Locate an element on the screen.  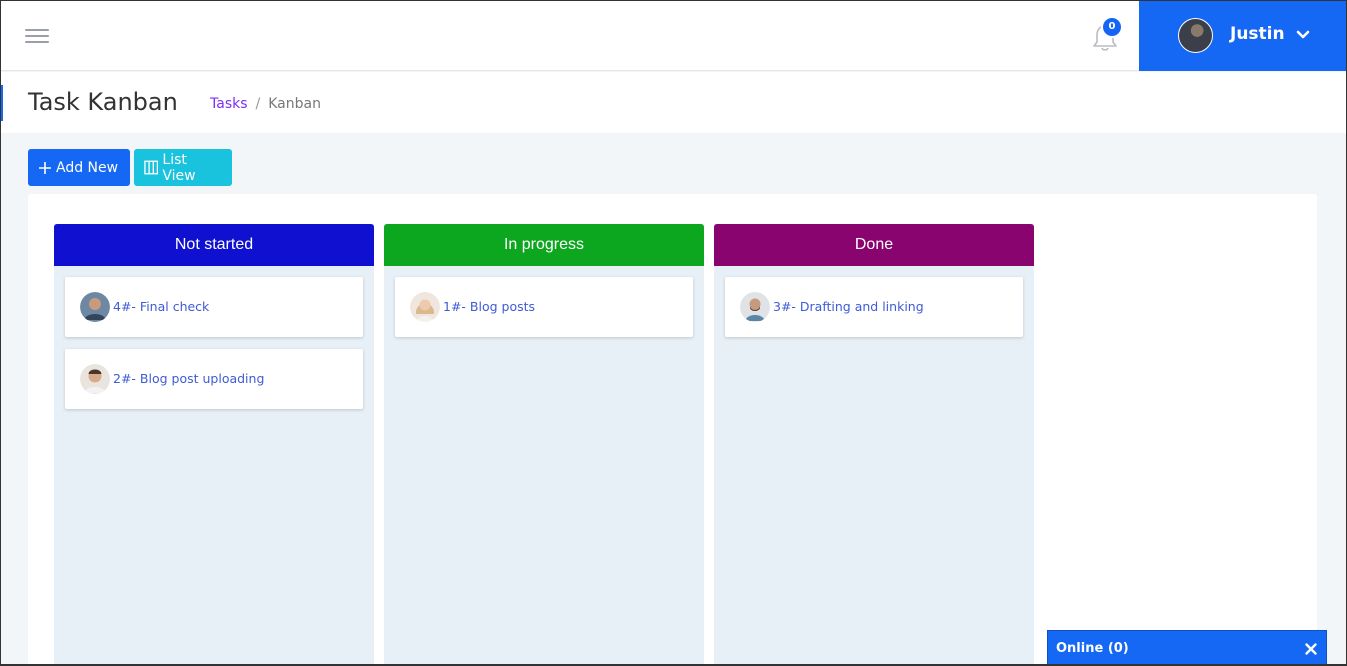
add-new-label: Add New is located at coordinates (87, 167).